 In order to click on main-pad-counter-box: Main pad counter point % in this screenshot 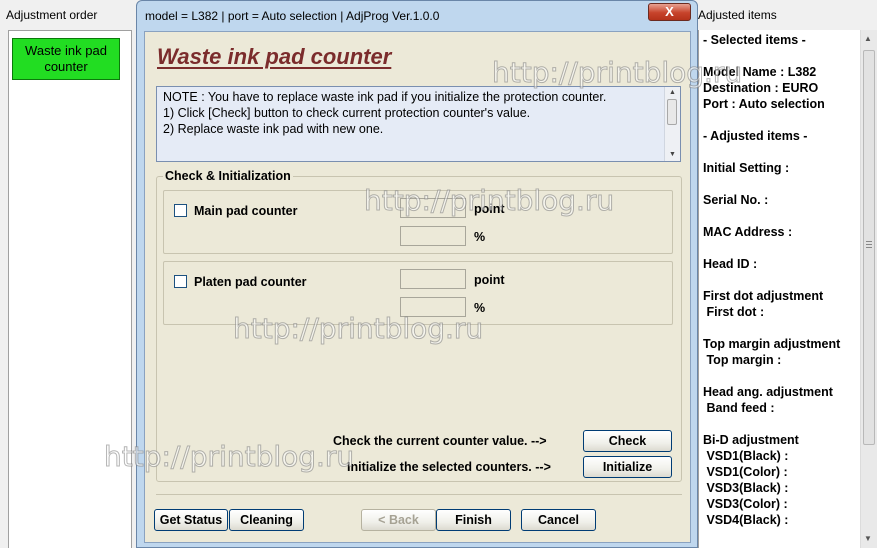, I will do `click(418, 222)`.